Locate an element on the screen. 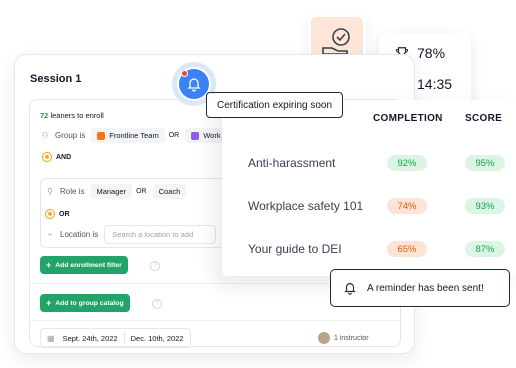 The width and height of the screenshot is (516, 368). session-title: Session 1 is located at coordinates (56, 79).